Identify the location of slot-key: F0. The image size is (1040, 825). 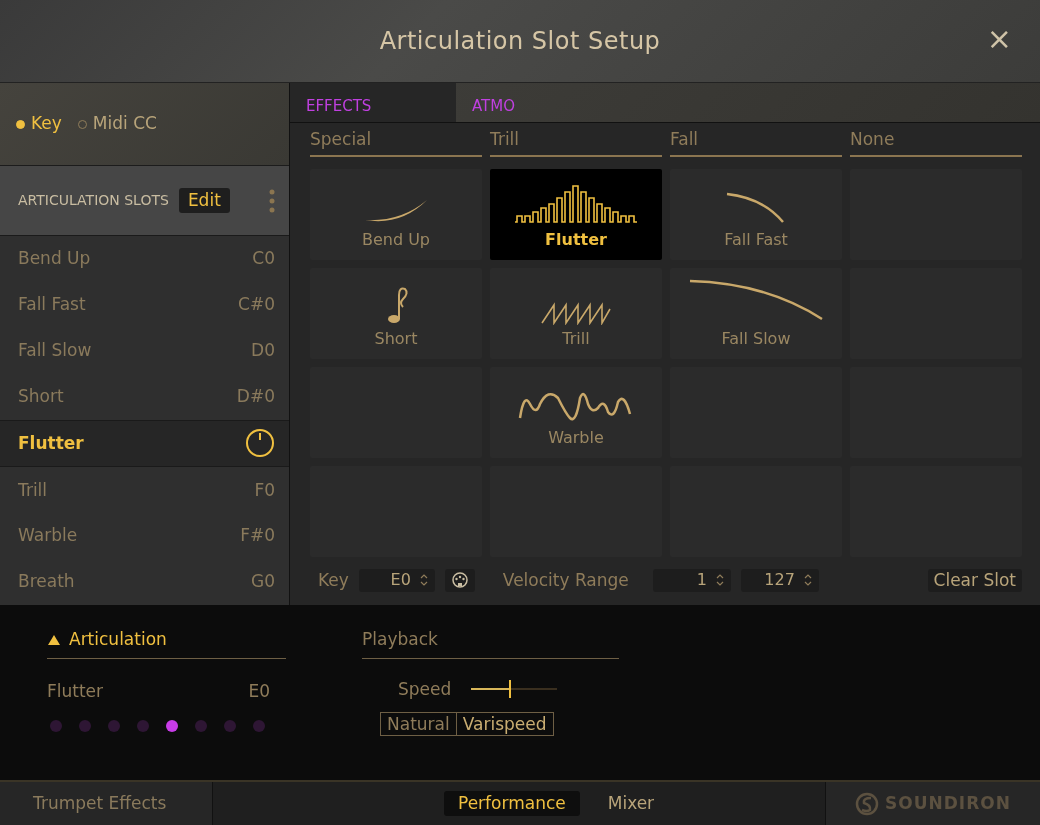
(264, 490).